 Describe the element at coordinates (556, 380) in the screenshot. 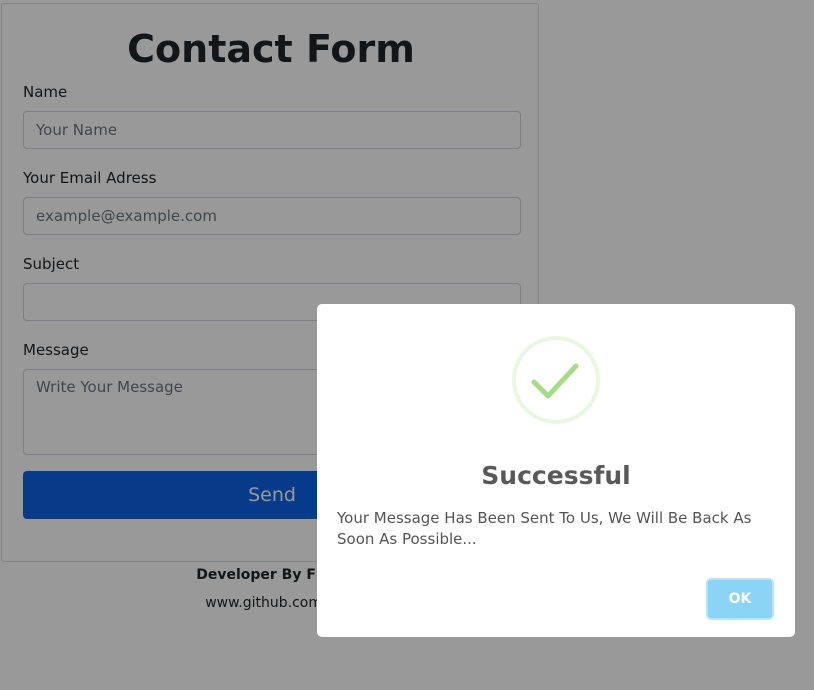

I see `success-check-icon` at that location.